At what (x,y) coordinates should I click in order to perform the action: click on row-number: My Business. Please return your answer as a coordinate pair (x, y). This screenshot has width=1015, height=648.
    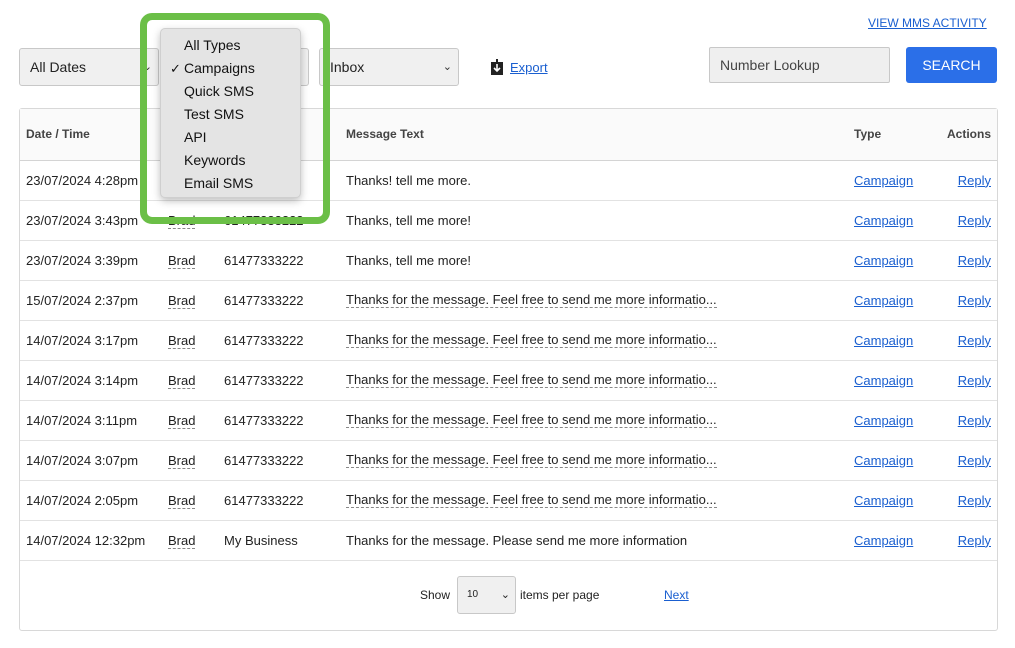
    Looking at the image, I should click on (261, 540).